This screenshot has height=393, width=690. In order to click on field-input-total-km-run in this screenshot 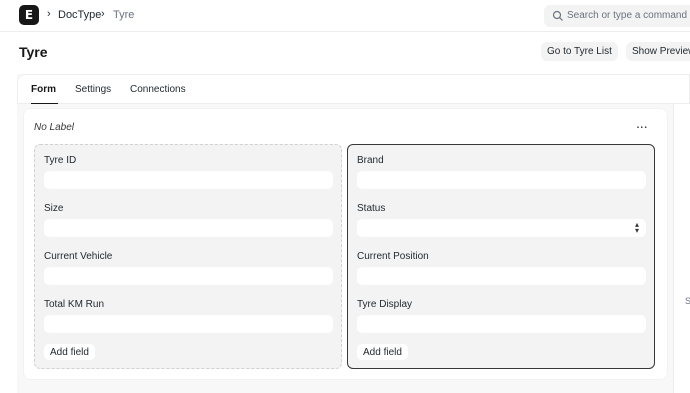, I will do `click(188, 324)`.